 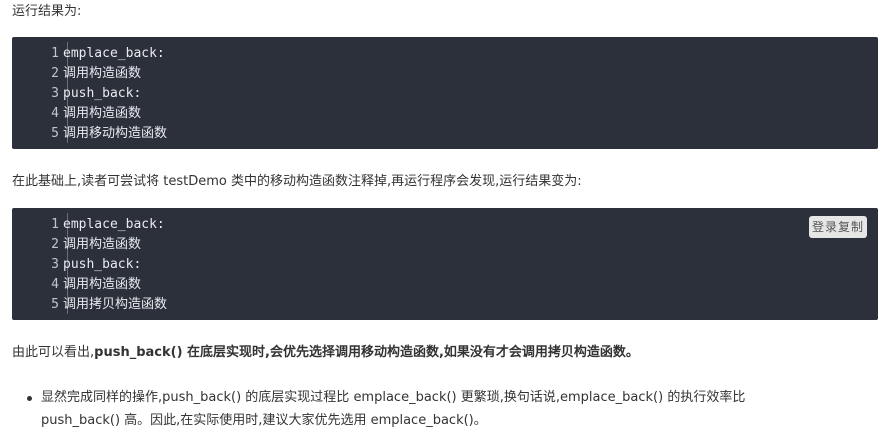 I want to click on code-text: 调用拷贝构造函数, so click(x=115, y=304).